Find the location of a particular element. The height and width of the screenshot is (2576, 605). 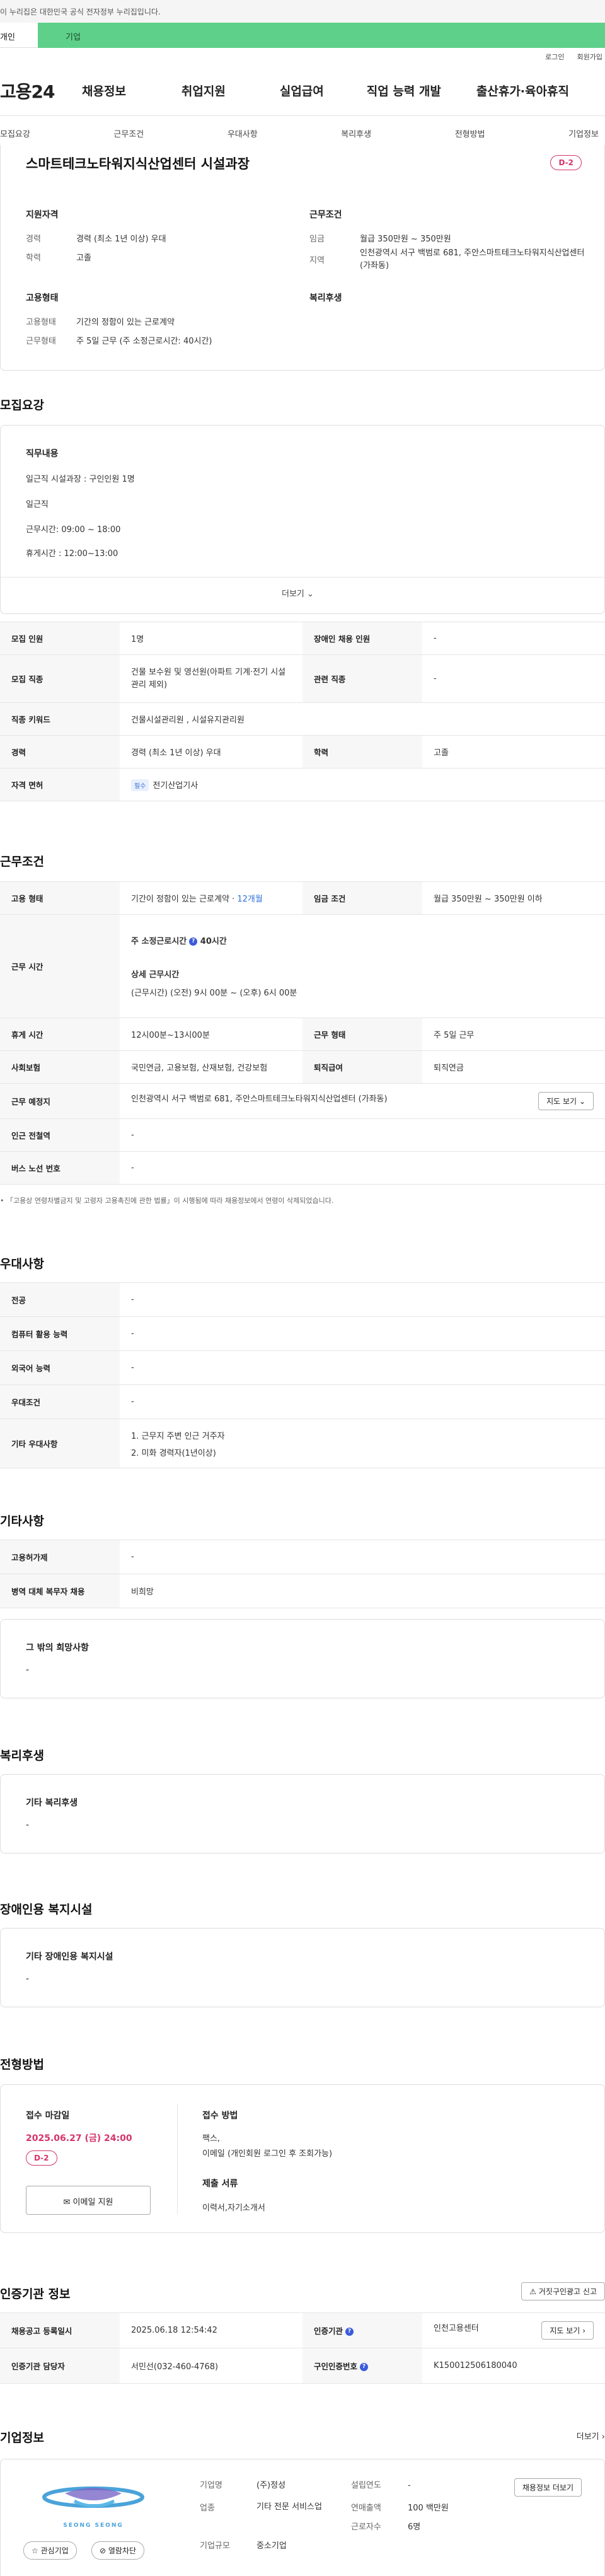

welfare-box-title: 기타 복리후생 is located at coordinates (52, 1803).